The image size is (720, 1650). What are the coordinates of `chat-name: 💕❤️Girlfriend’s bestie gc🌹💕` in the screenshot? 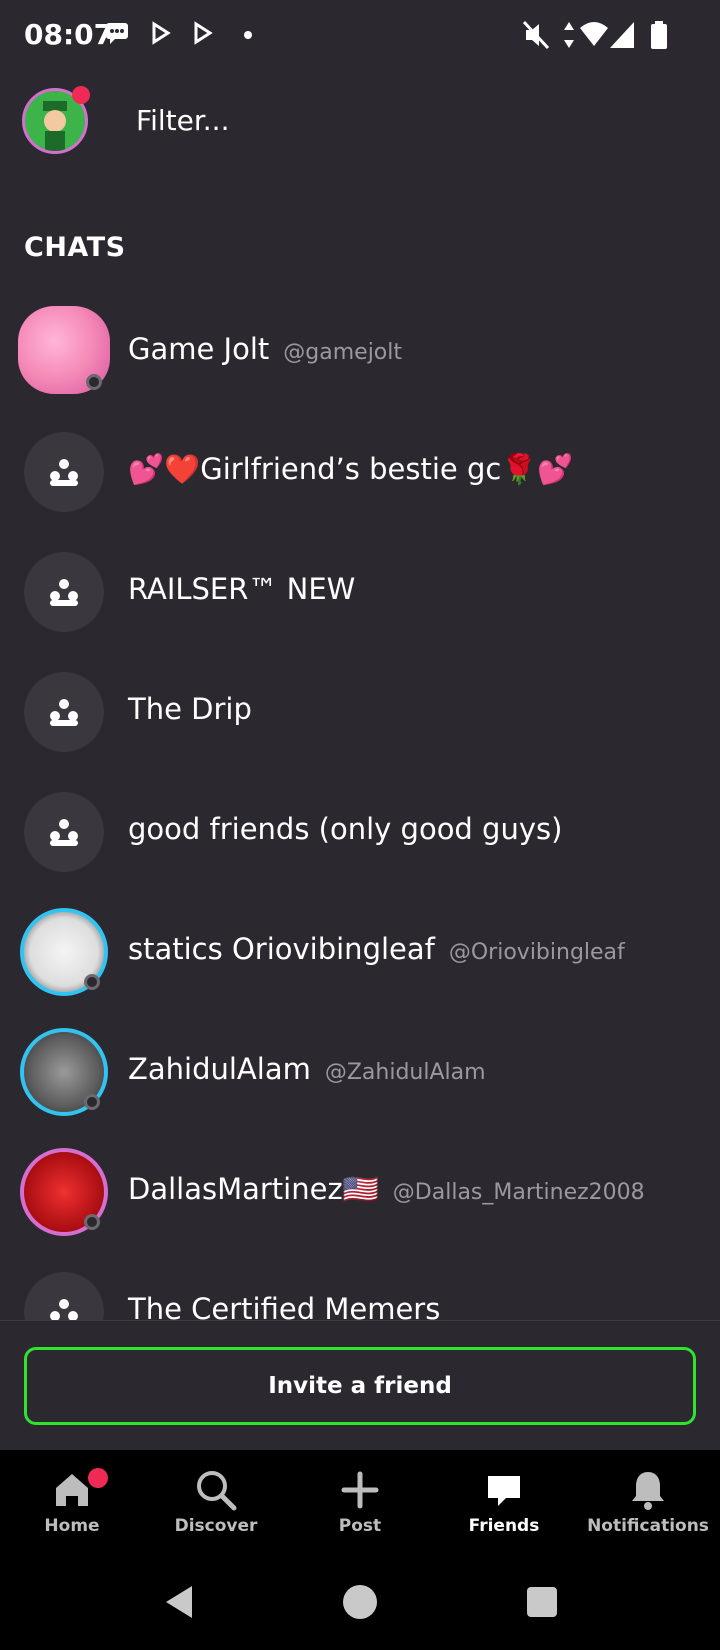 It's located at (351, 469).